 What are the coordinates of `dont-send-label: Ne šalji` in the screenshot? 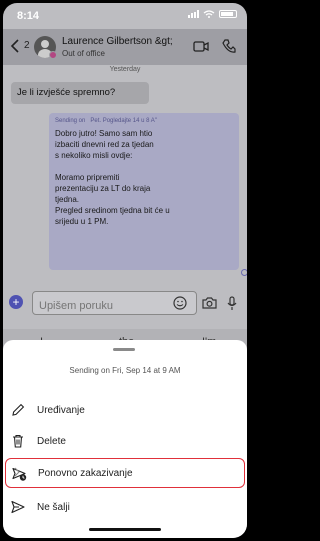 It's located at (53, 507).